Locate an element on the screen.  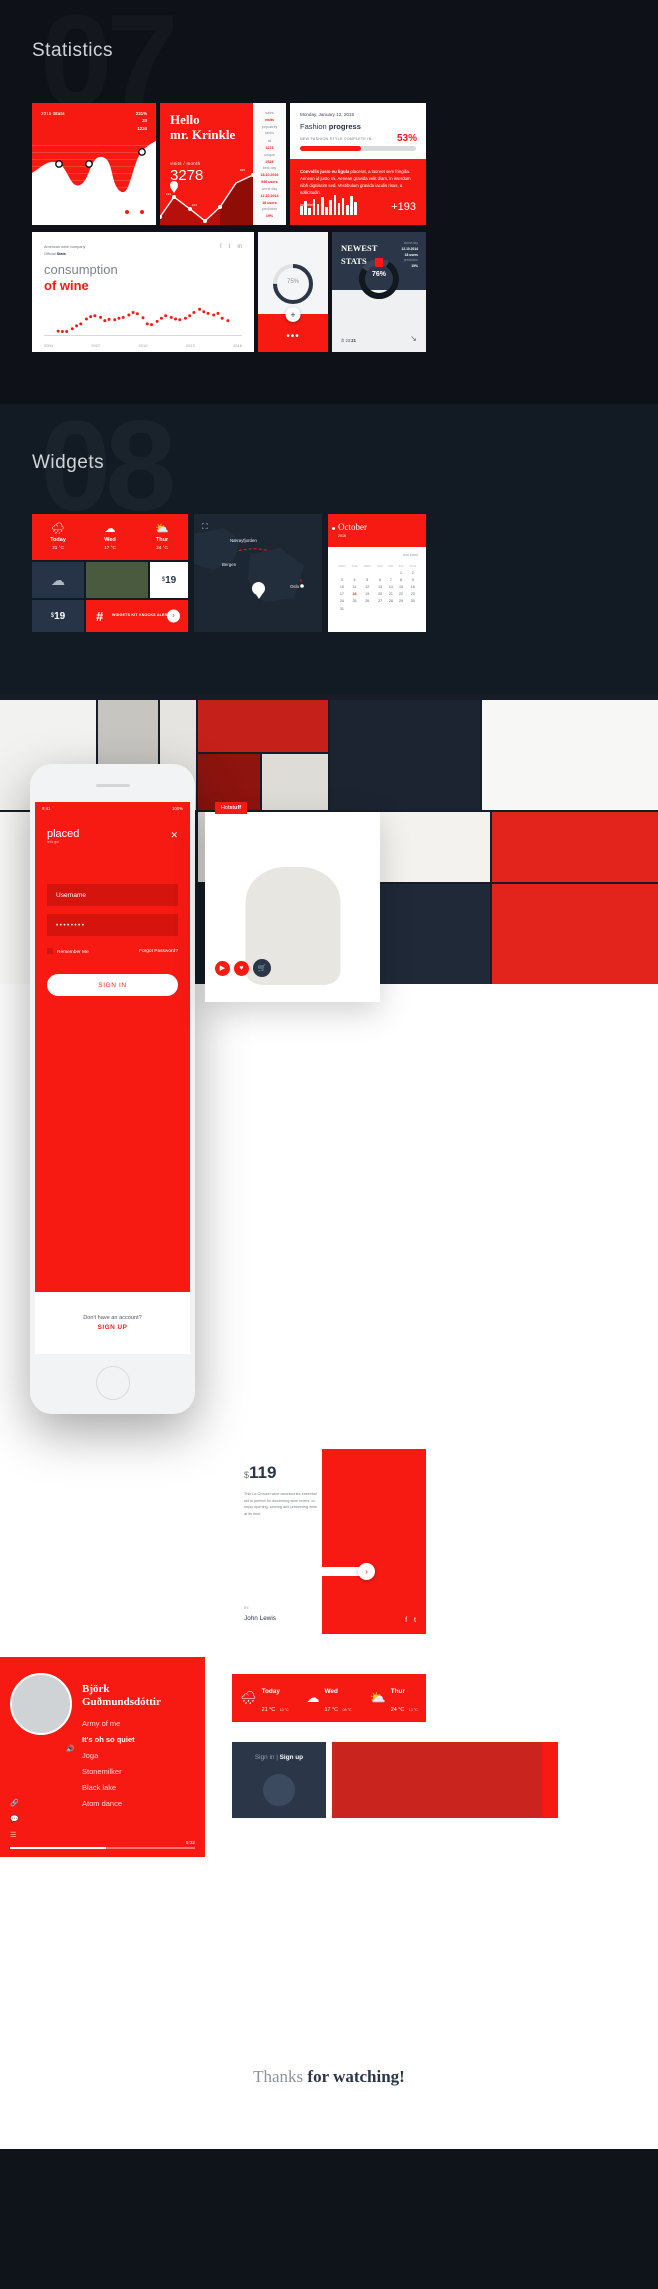
calendar-day-3: 3 is located at coordinates (342, 579).